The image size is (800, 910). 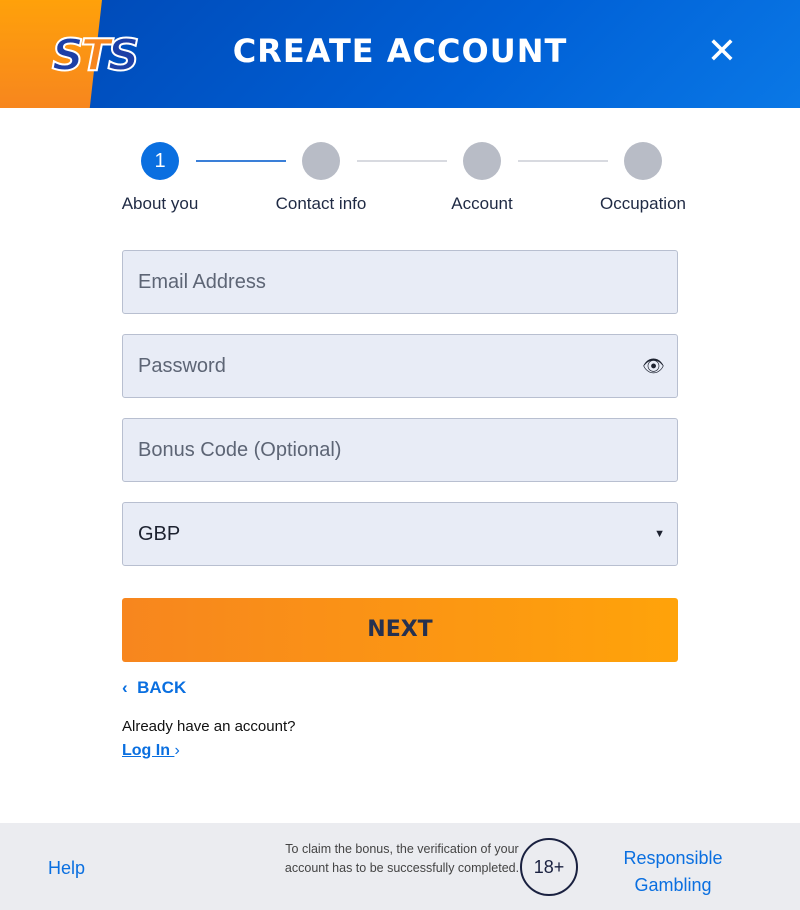 I want to click on step-3-indicator, so click(x=482, y=161).